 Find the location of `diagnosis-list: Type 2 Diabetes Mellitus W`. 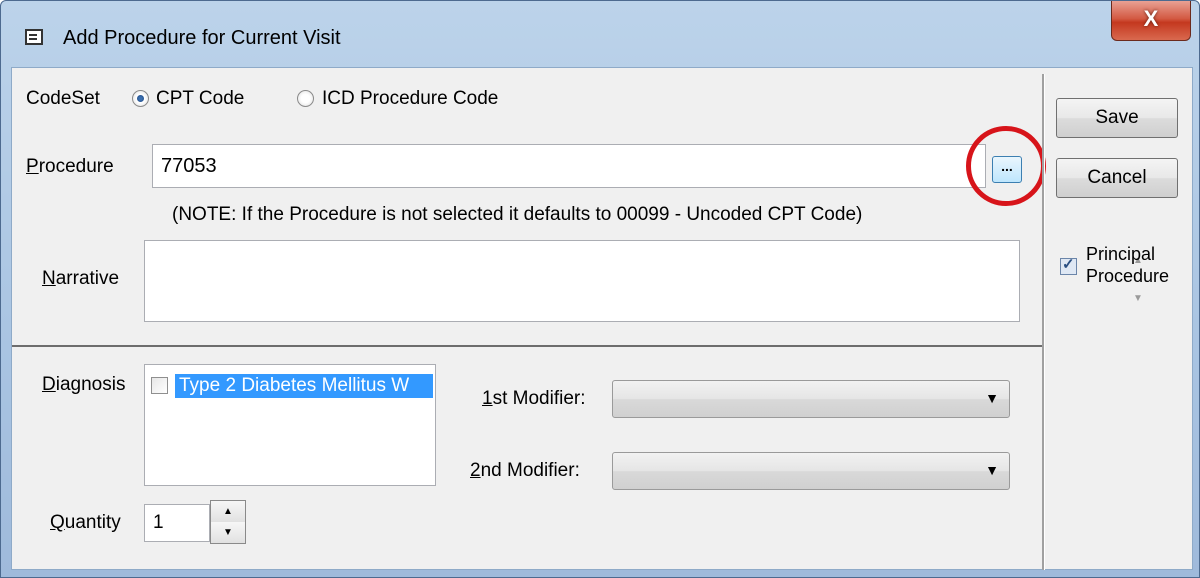

diagnosis-list: Type 2 Diabetes Mellitus W is located at coordinates (290, 425).